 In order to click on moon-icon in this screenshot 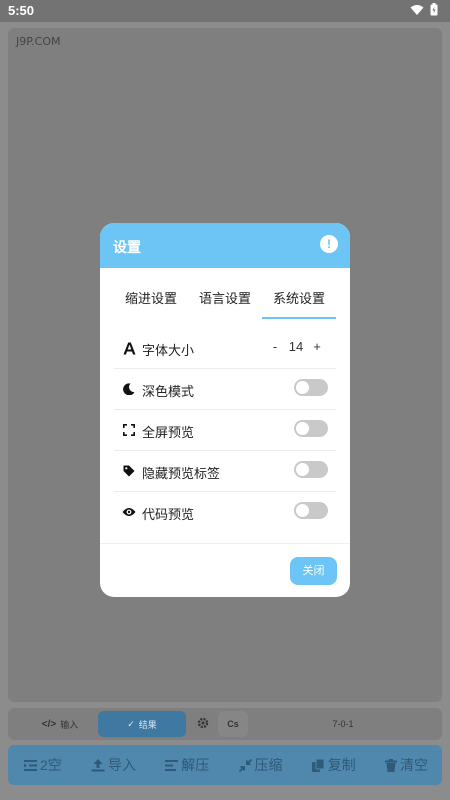, I will do `click(129, 389)`.